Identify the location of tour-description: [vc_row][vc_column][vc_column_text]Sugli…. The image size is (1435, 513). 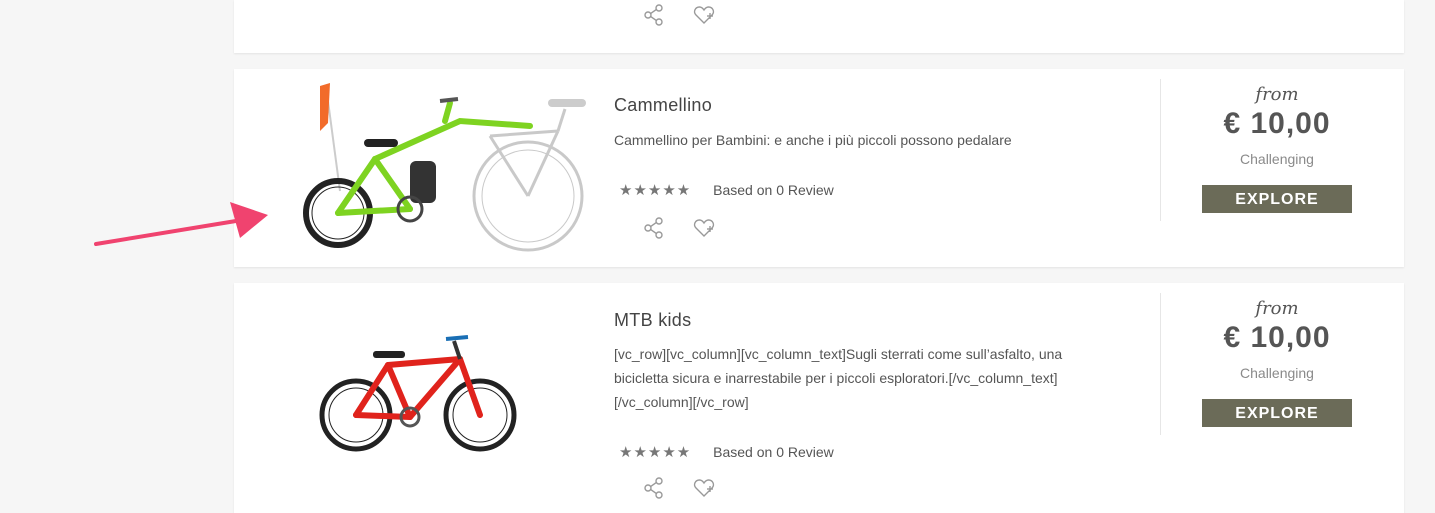
(838, 378).